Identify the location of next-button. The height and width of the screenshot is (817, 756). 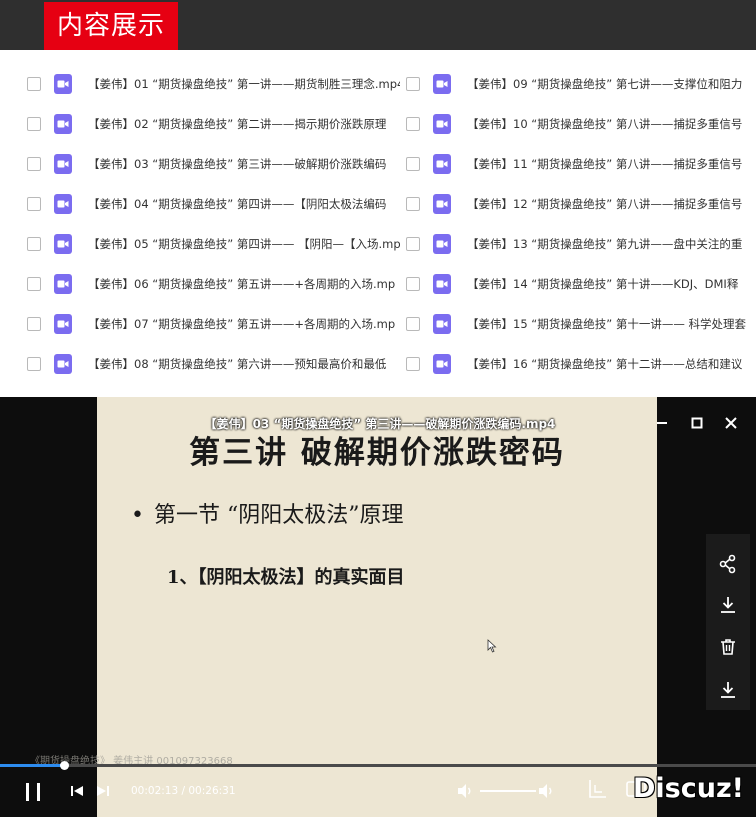
(103, 793).